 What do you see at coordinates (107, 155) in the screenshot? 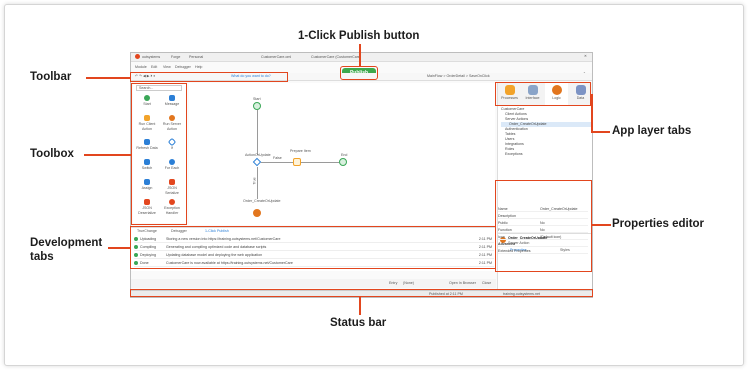
I see `toolbox-leader` at bounding box center [107, 155].